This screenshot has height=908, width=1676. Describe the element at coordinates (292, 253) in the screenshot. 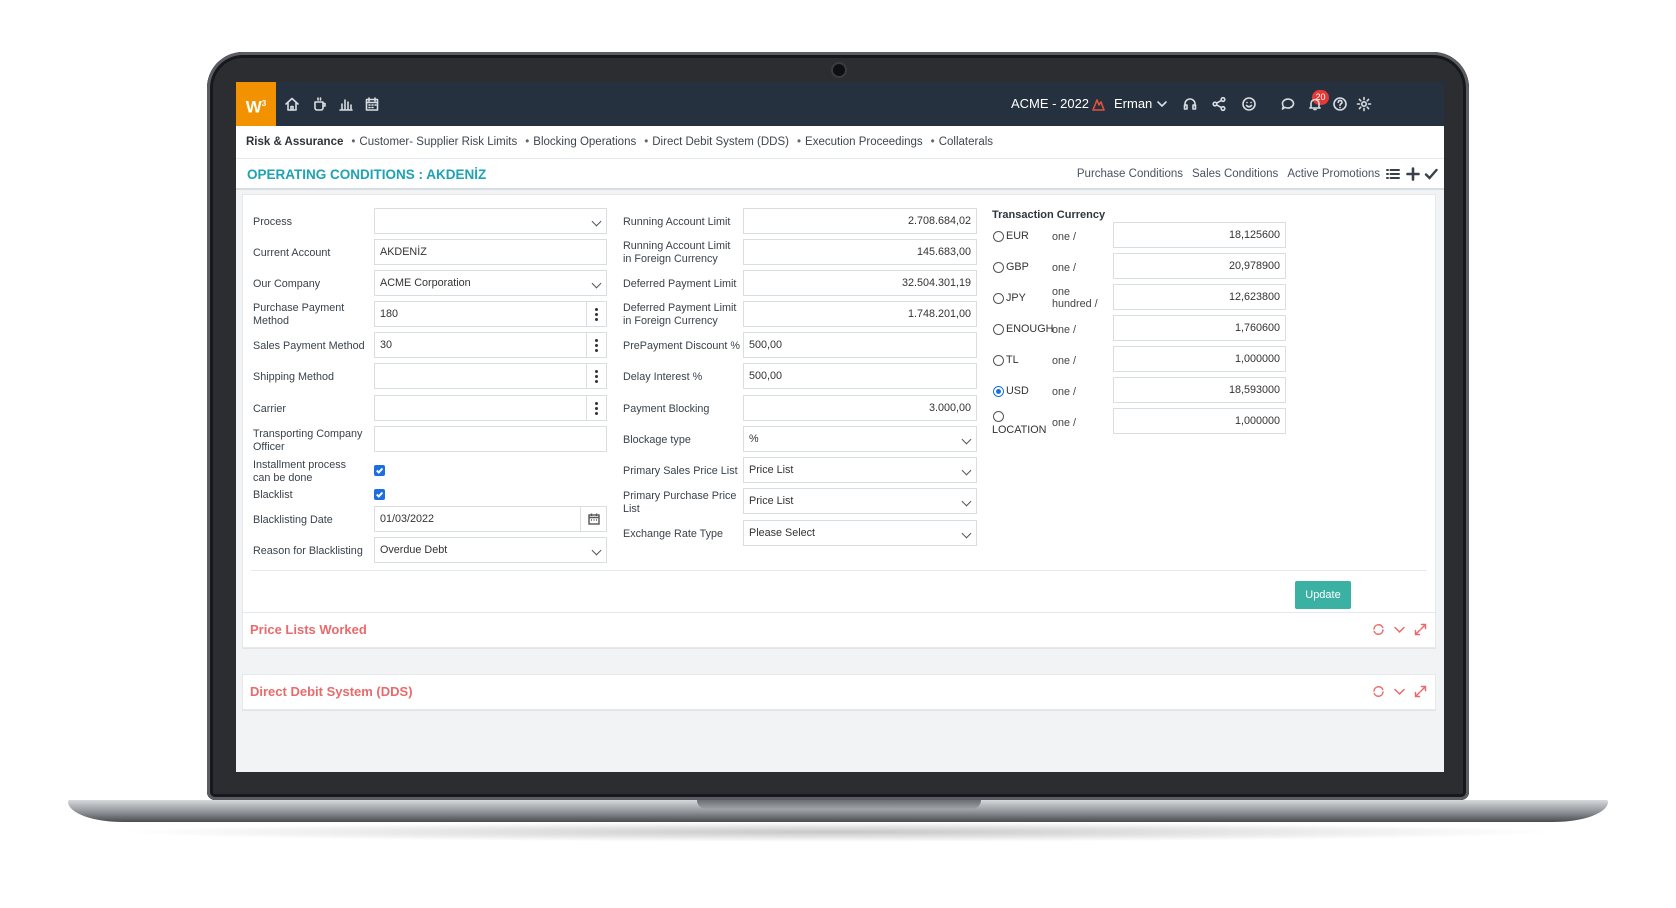

I see `label-current-account: Current Account` at that location.